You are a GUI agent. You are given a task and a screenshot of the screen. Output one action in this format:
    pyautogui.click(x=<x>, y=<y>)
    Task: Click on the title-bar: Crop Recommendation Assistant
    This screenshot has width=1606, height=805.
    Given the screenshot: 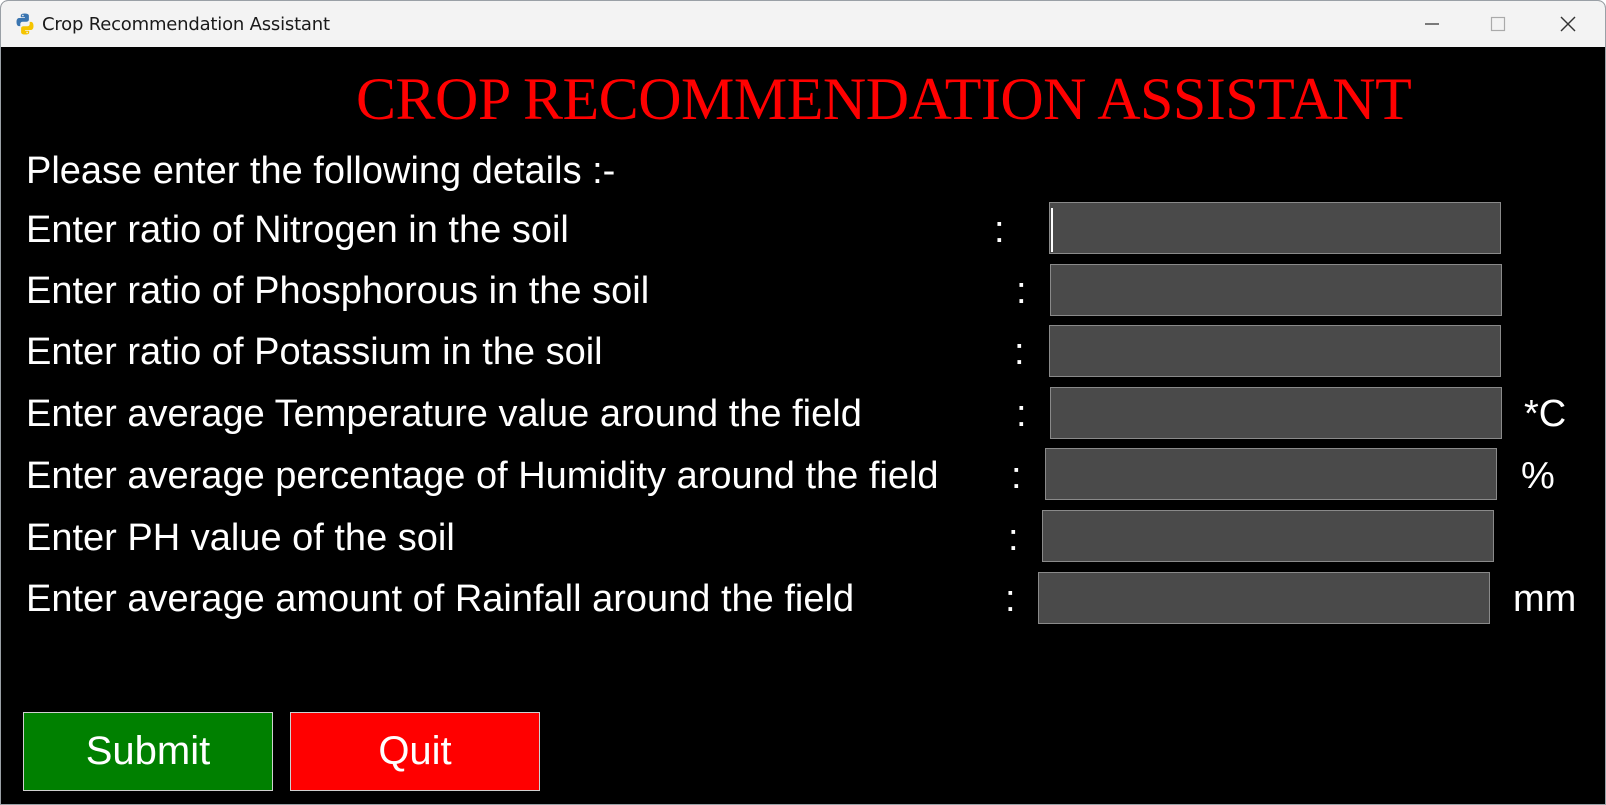 What is the action you would take?
    pyautogui.click(x=803, y=24)
    